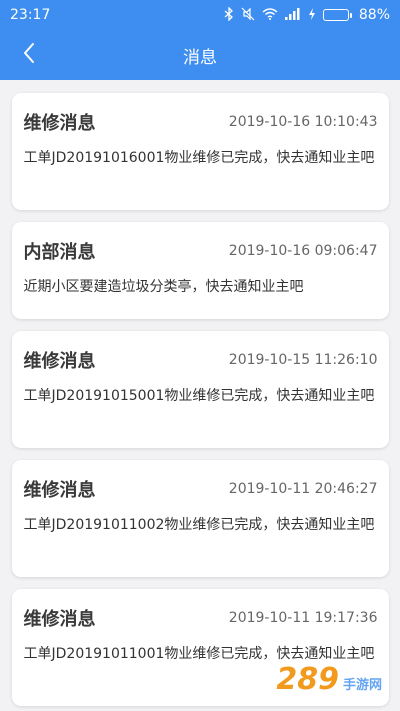 The height and width of the screenshot is (711, 400). I want to click on battery-percent: 88%, so click(374, 15).